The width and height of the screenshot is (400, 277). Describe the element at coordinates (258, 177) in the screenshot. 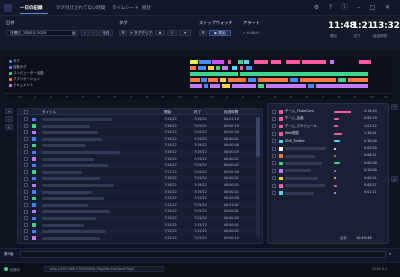

I see `table-scrollbar` at that location.